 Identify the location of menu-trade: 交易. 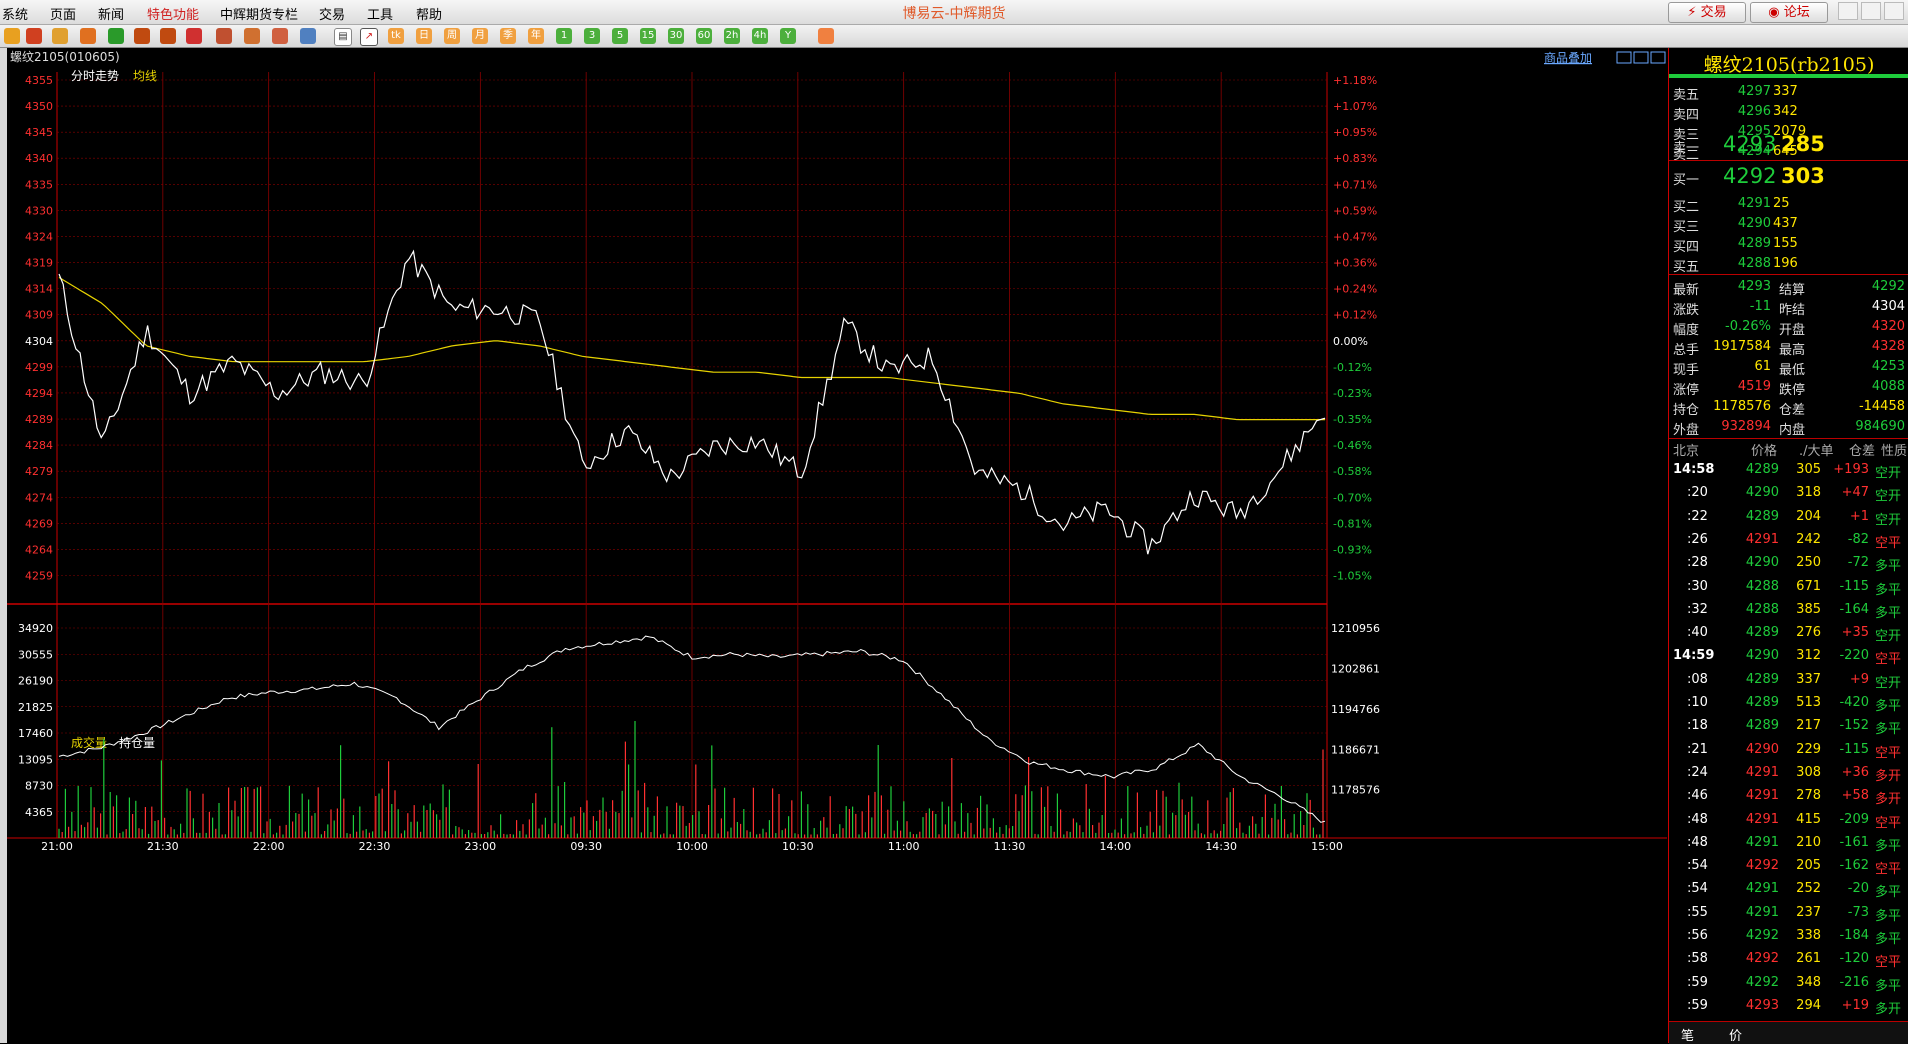
(332, 13).